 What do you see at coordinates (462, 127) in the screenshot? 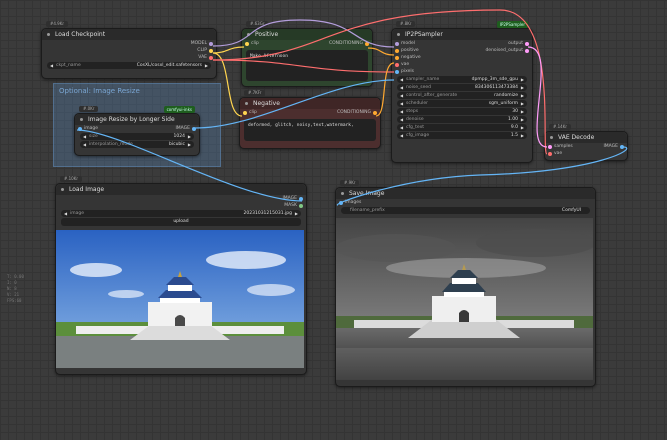
I see `cfg-text-widget: ◀ cfg_text 9.0 ▶` at bounding box center [462, 127].